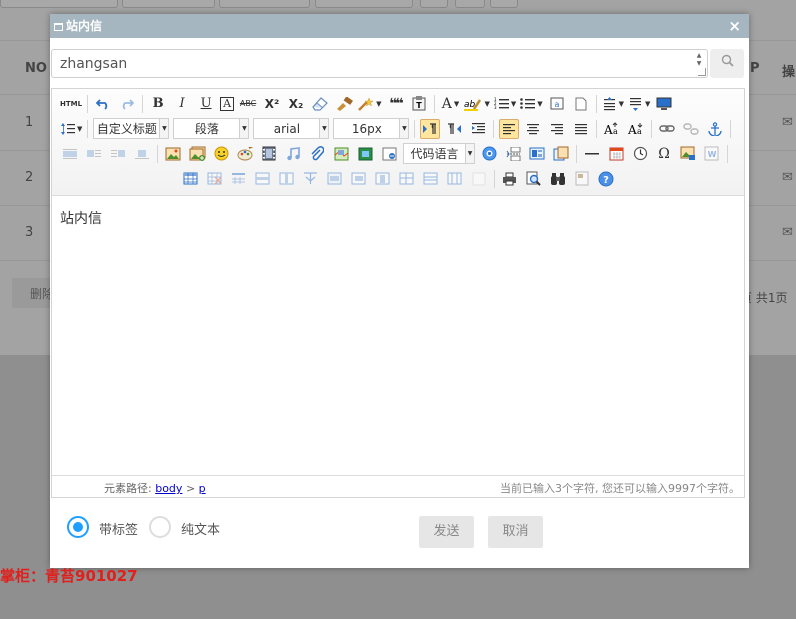 This screenshot has height=619, width=796. Describe the element at coordinates (379, 63) in the screenshot. I see `recipient-field: zhangsan ▲ ▼` at that location.